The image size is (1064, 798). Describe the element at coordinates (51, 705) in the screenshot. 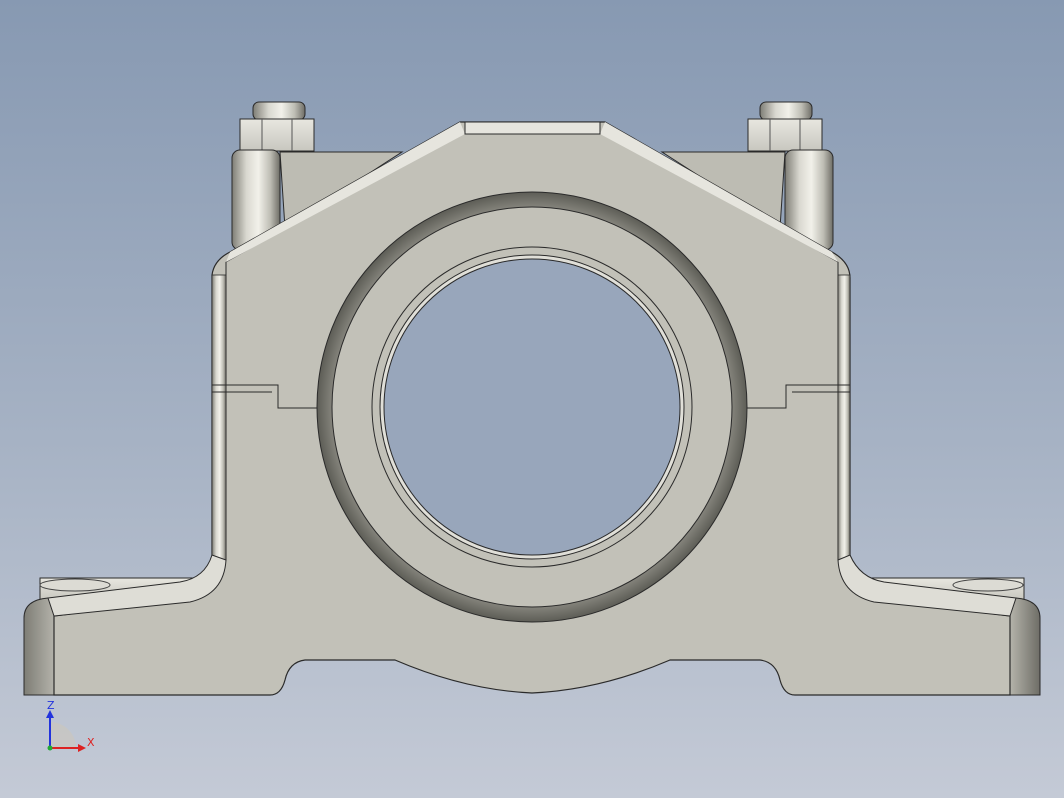

I see `z-axis-label: Z` at that location.